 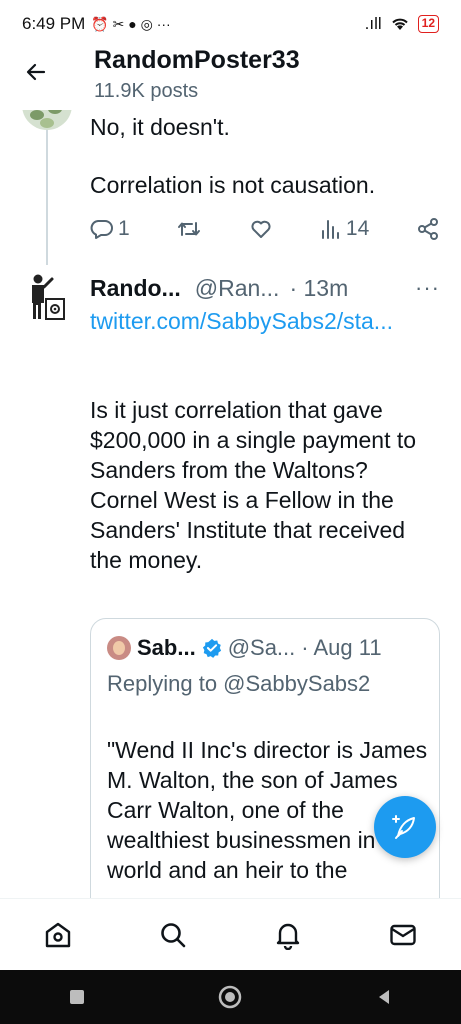 I want to click on back-button, so click(x=36, y=72).